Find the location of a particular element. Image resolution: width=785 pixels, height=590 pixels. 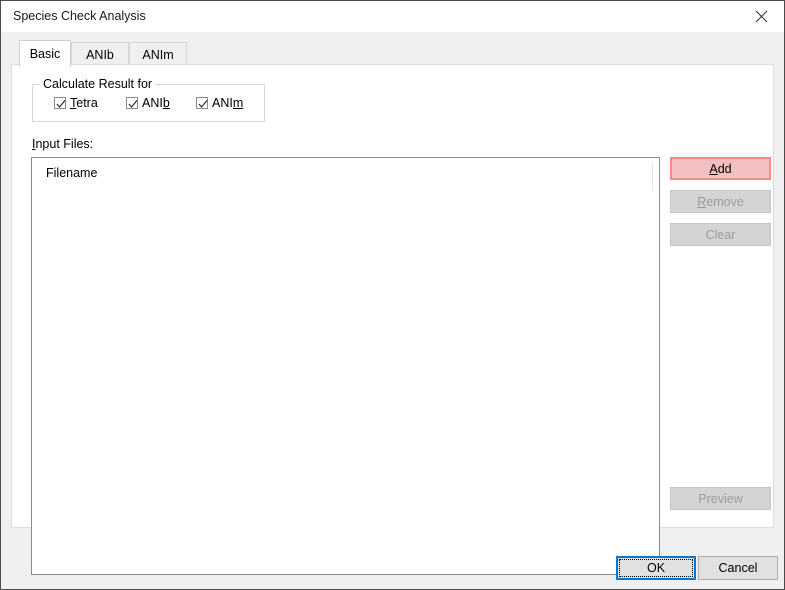

tab-anib: ANIb is located at coordinates (100, 54).